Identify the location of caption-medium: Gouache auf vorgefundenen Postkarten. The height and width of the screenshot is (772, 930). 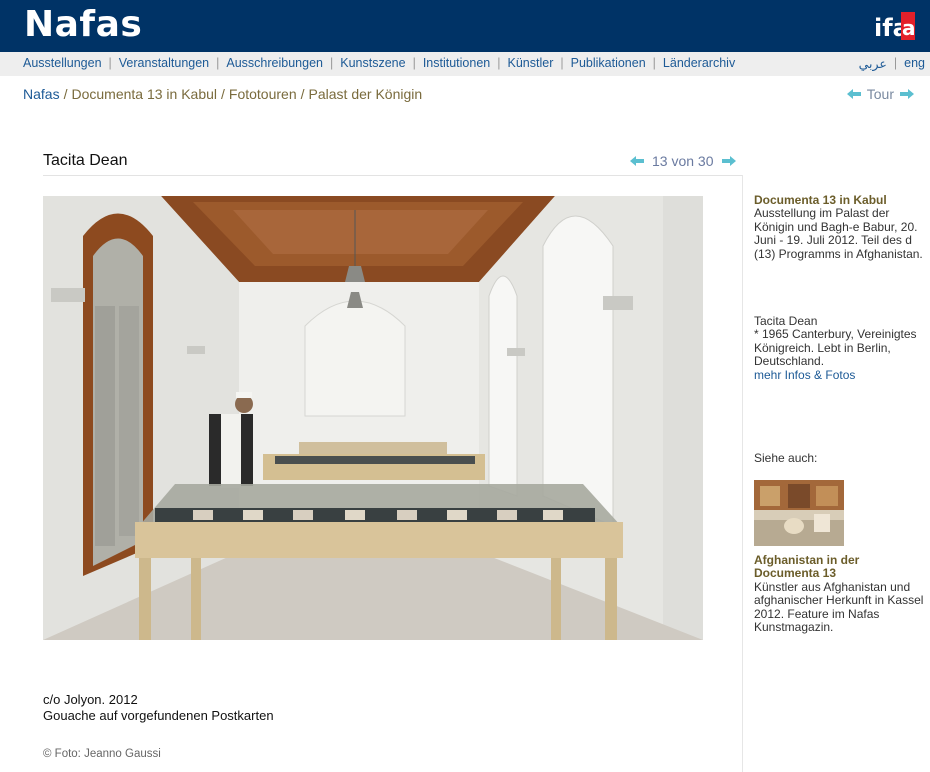
(158, 715).